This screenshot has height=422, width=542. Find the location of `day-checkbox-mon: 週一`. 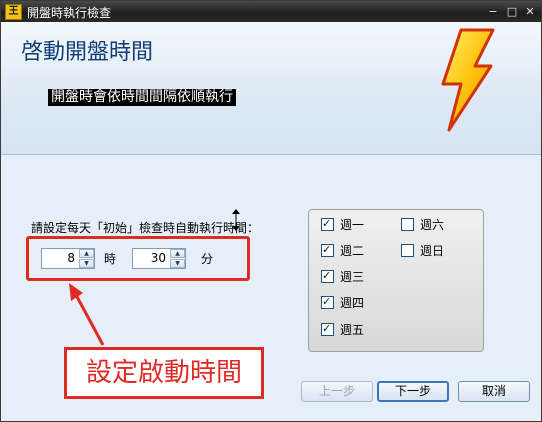

day-checkbox-mon: 週一 is located at coordinates (343, 224).